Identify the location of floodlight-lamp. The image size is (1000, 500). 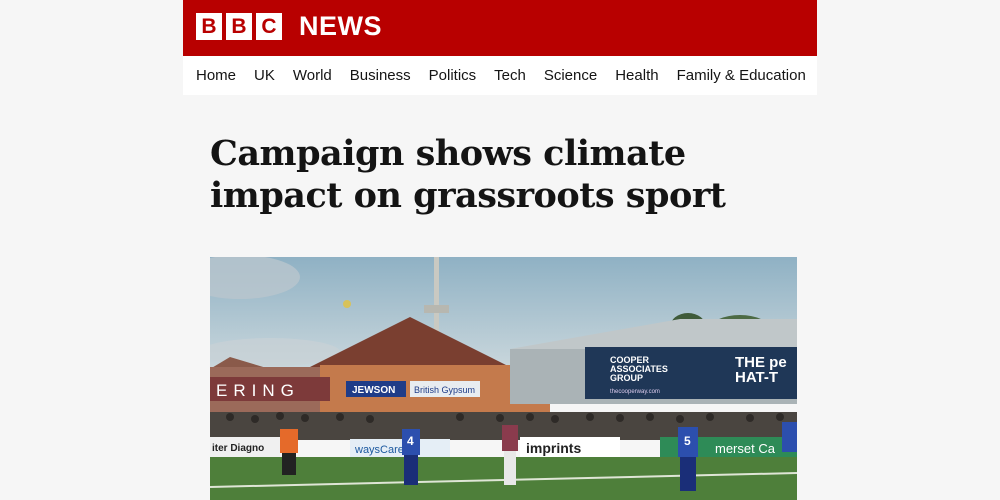
(436, 309).